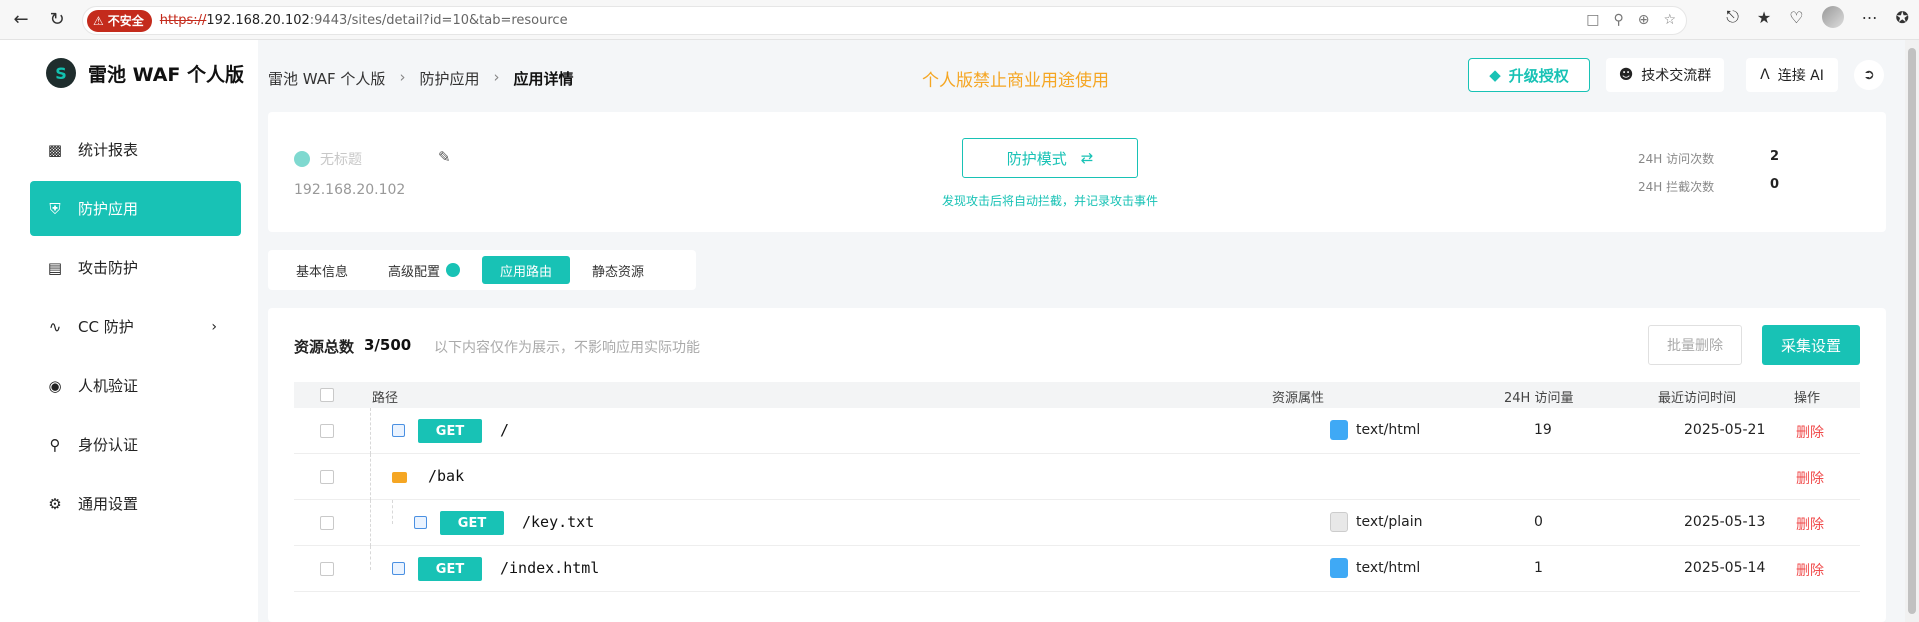 The width and height of the screenshot is (1919, 622). I want to click on url-scheme: https://, so click(183, 20).